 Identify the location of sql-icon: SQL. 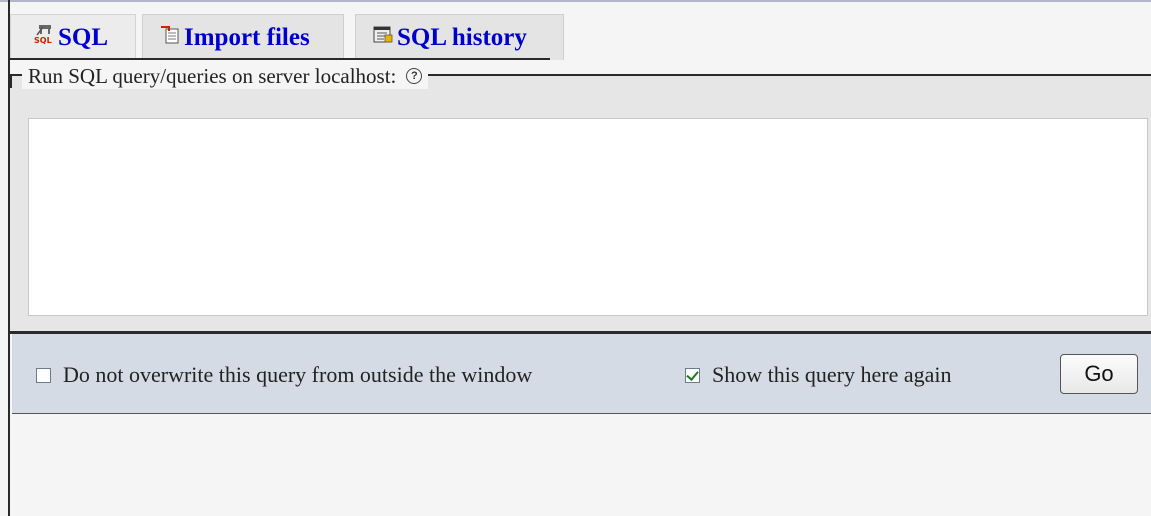
(44, 37).